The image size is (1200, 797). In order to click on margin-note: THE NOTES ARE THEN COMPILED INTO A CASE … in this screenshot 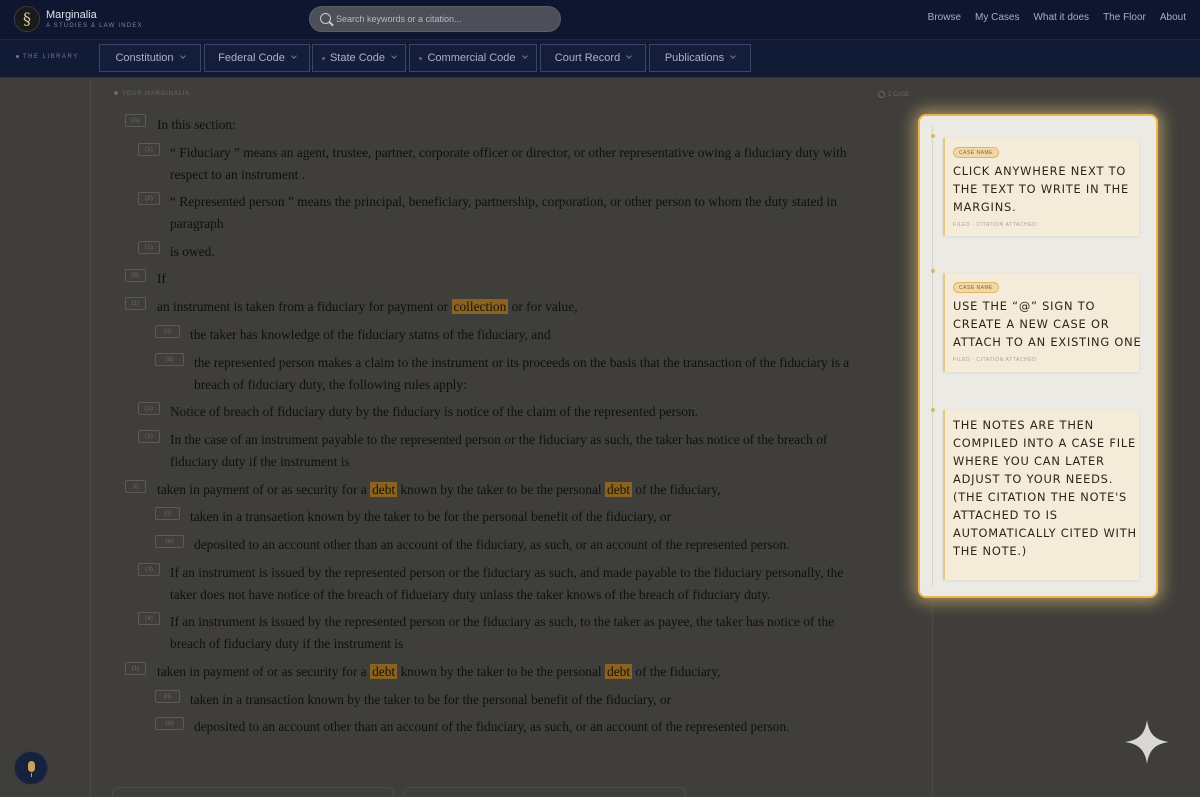, I will do `click(1041, 495)`.